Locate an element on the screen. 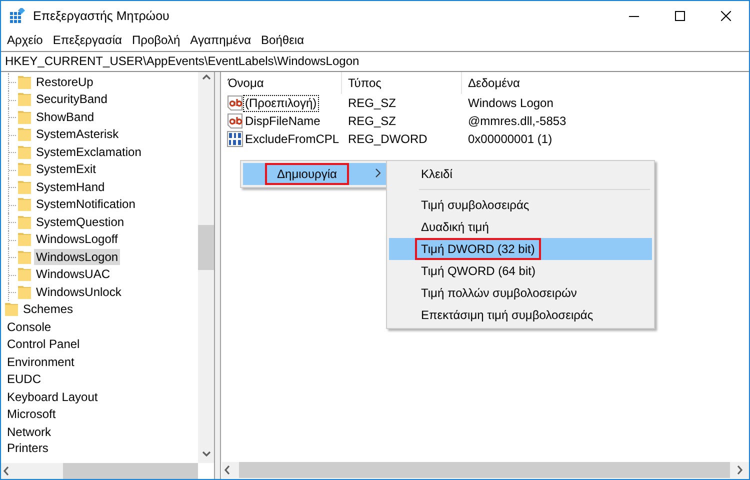 The height and width of the screenshot is (480, 750). pane-splitter is located at coordinates (217, 275).